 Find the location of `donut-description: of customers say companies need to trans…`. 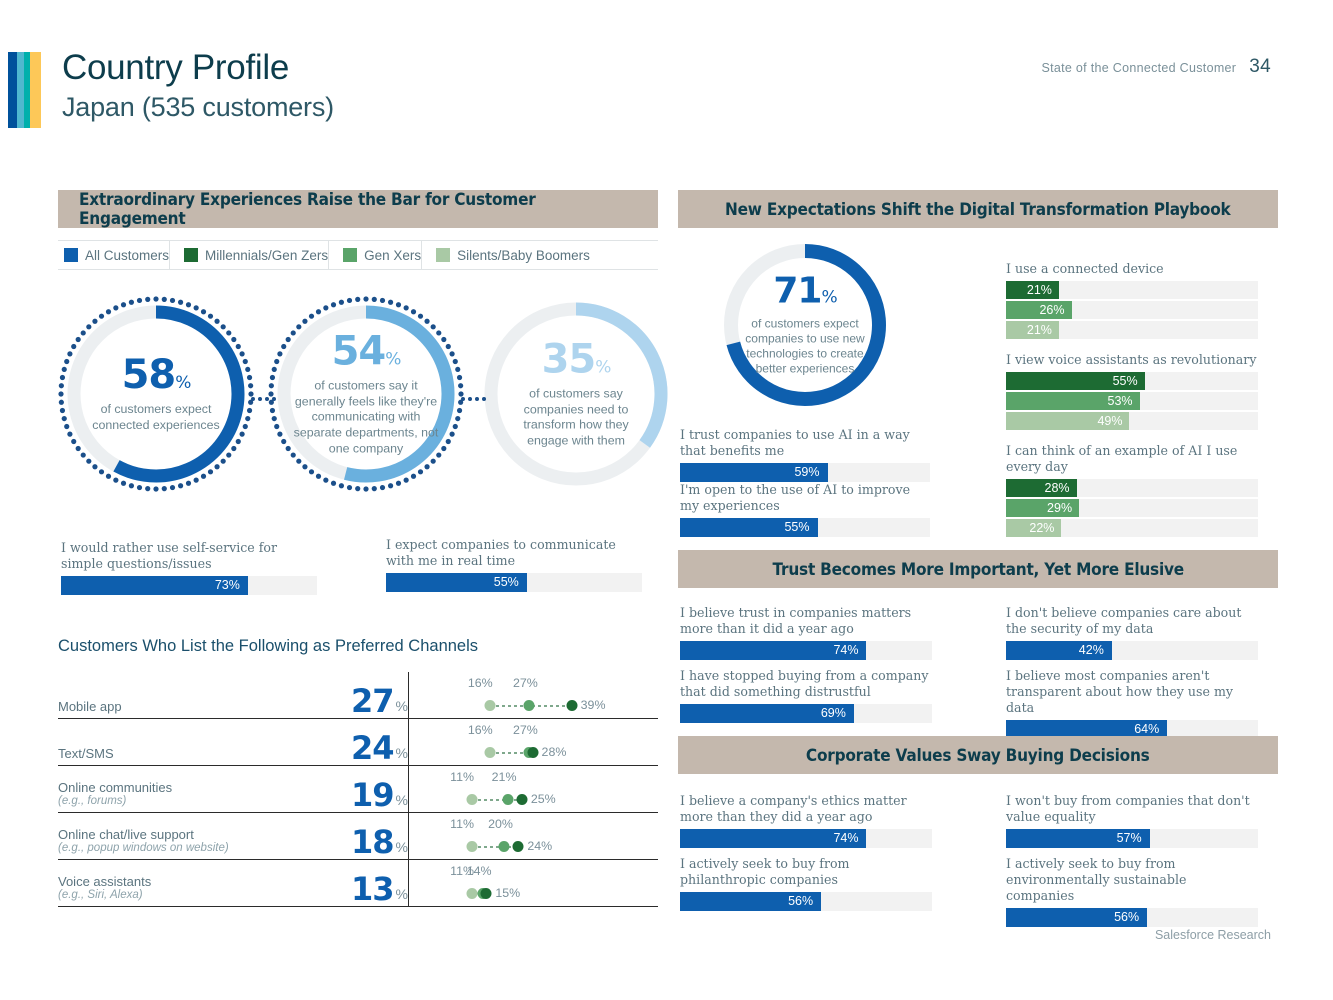

donut-description: of customers say companies need to trans… is located at coordinates (576, 417).